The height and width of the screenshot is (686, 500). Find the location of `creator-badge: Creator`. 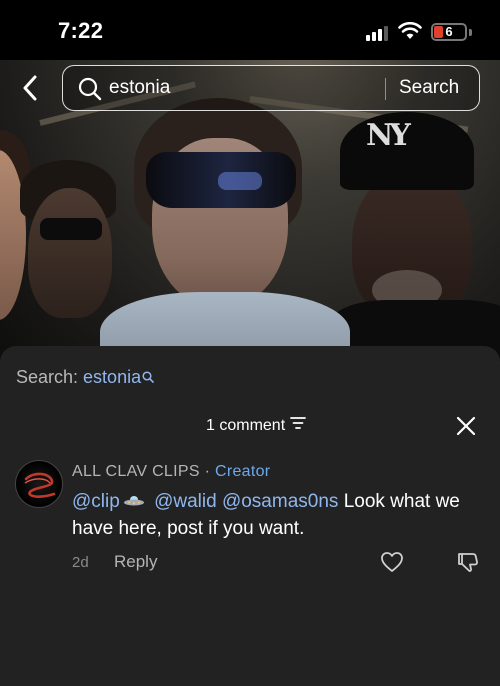

creator-badge: Creator is located at coordinates (242, 471).